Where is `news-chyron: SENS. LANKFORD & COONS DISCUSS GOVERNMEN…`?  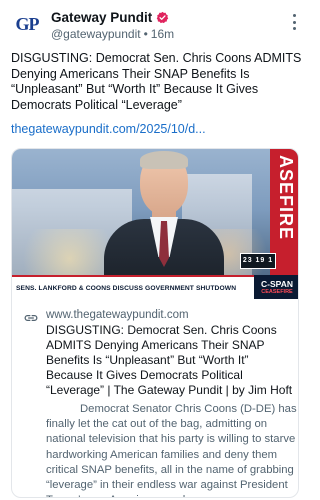 news-chyron: SENS. LANKFORD & COONS DISCUSS GOVERNMEN… is located at coordinates (155, 287).